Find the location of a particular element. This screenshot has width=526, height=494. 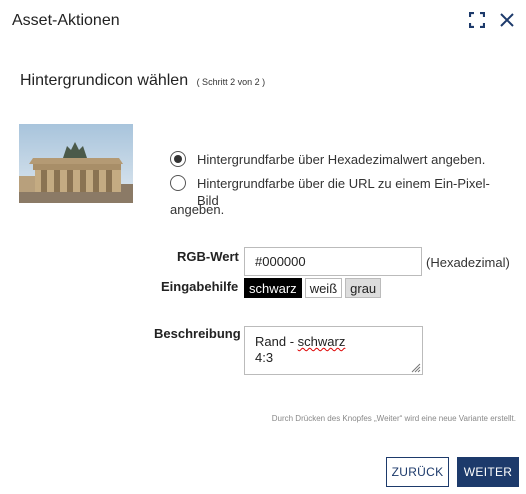

resize-grip-icon is located at coordinates (416, 368).